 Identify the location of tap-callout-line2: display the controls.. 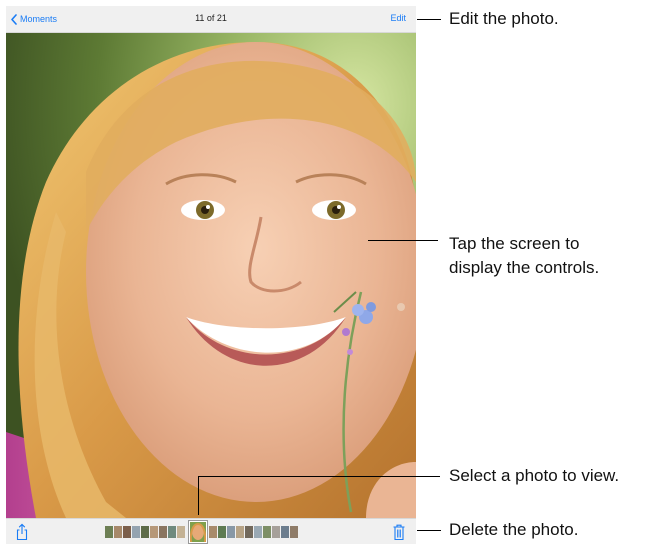
(524, 267).